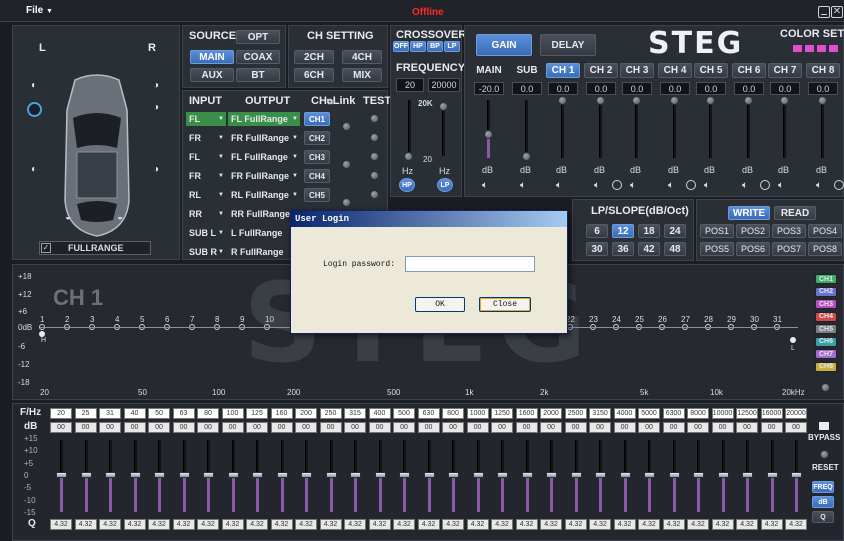  I want to click on slope-button: 24, so click(675, 231).